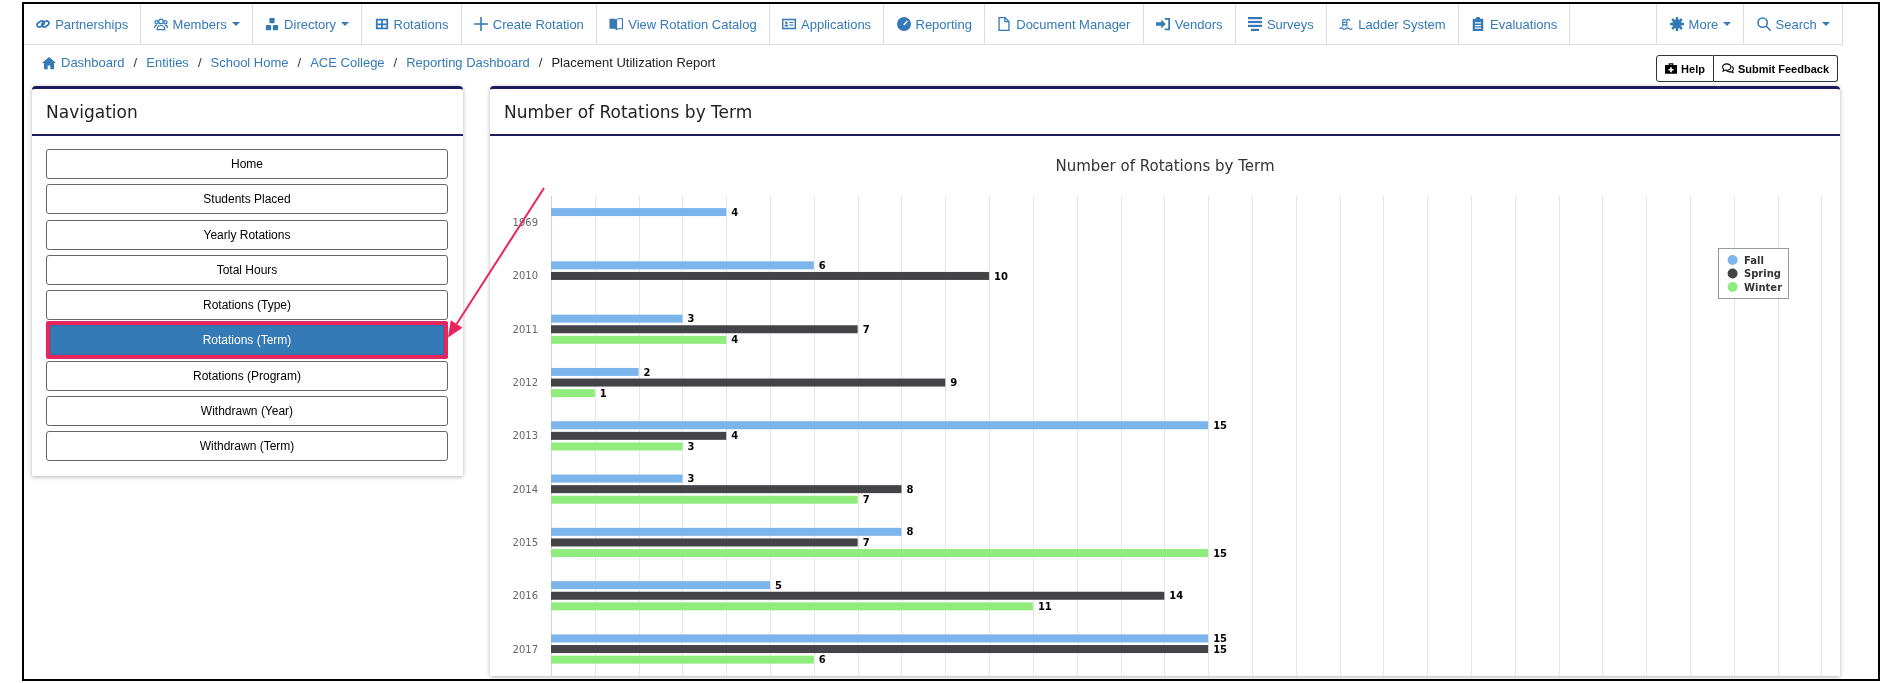 The height and width of the screenshot is (683, 1882). Describe the element at coordinates (954, 383) in the screenshot. I see `data-label: 9` at that location.